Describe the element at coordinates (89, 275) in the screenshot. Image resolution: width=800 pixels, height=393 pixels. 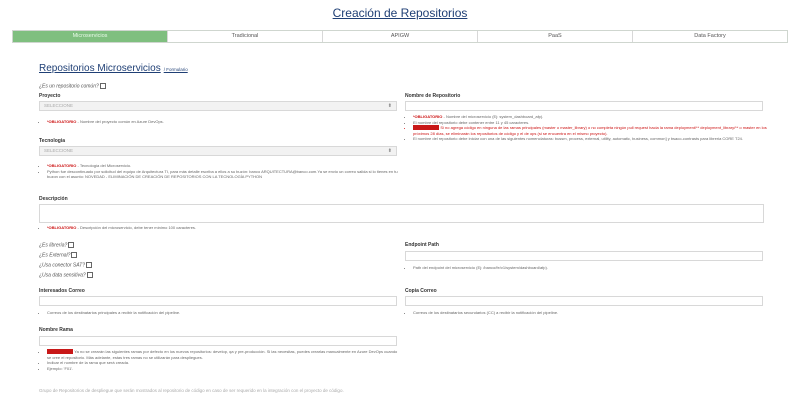
I see `sensitiva-checkbox` at that location.